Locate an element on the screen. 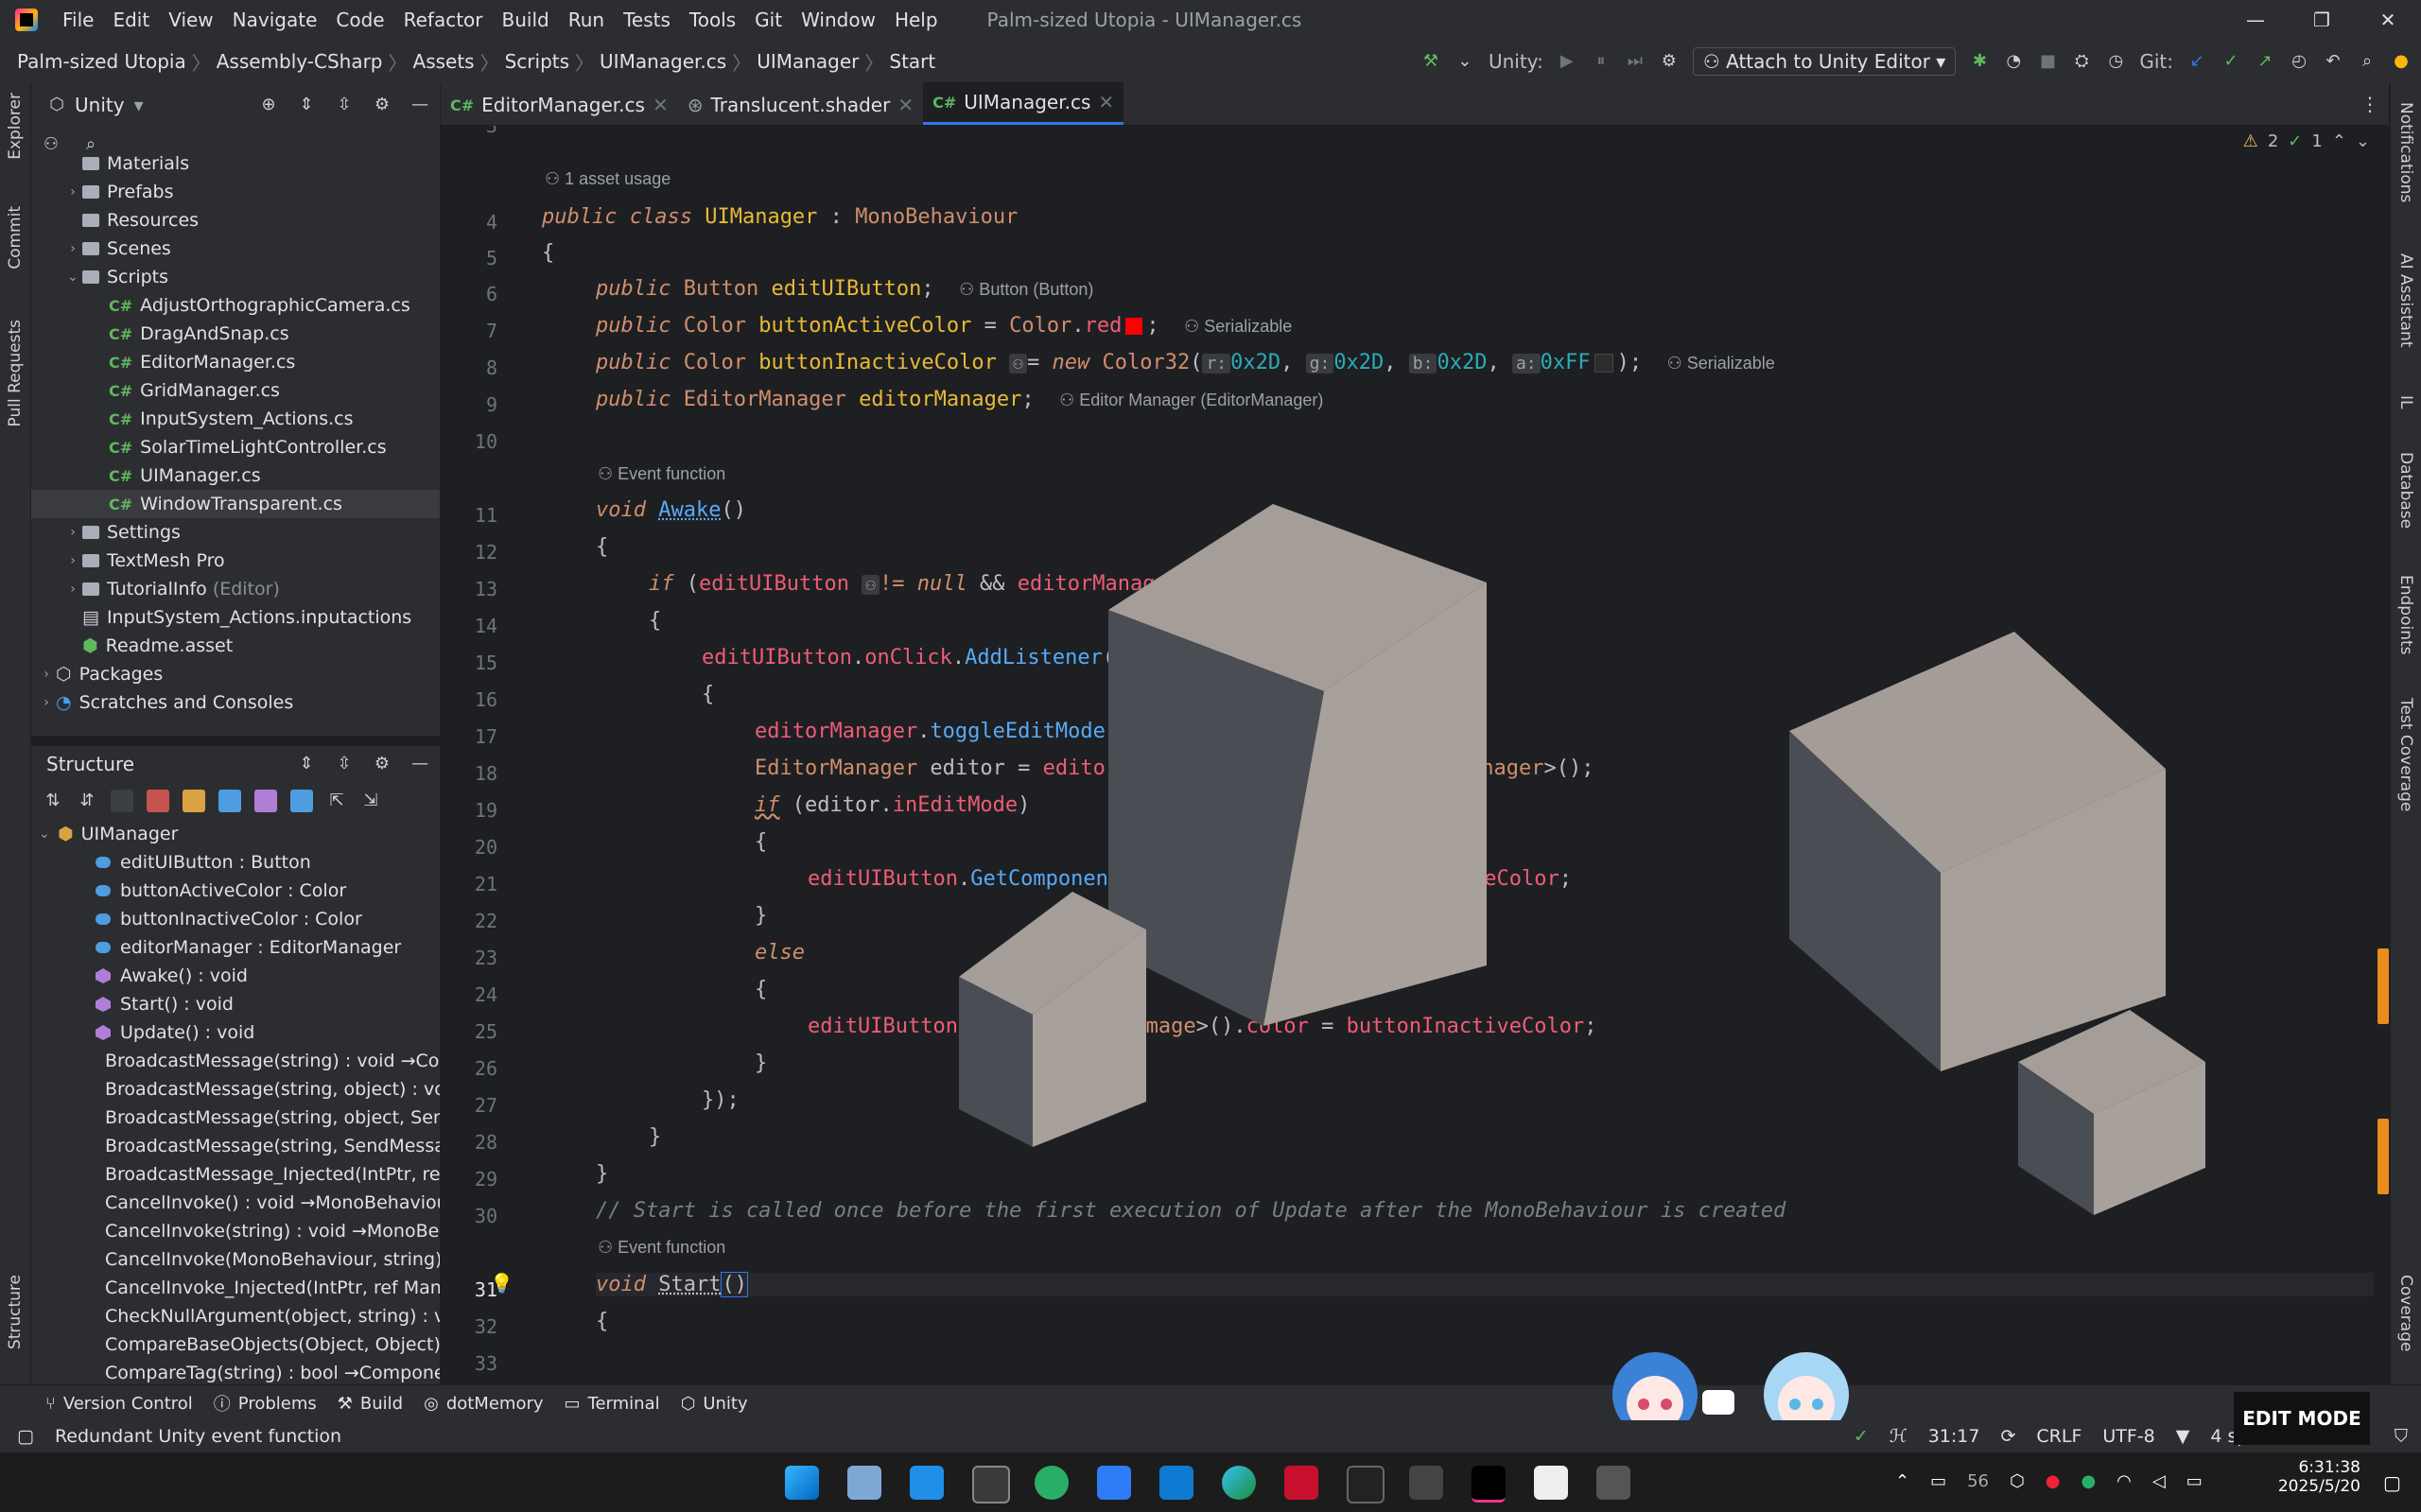  todo-app-icon is located at coordinates (1114, 1483).